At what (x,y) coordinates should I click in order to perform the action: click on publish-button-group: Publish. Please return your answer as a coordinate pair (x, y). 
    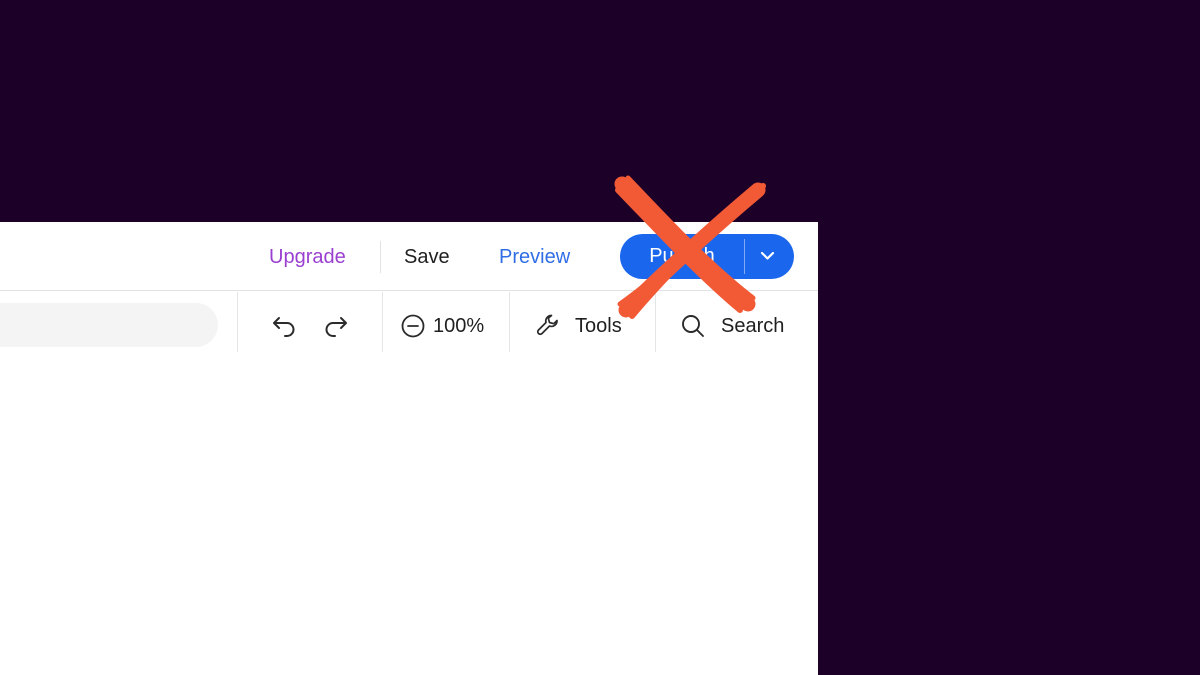
    Looking at the image, I should click on (707, 256).